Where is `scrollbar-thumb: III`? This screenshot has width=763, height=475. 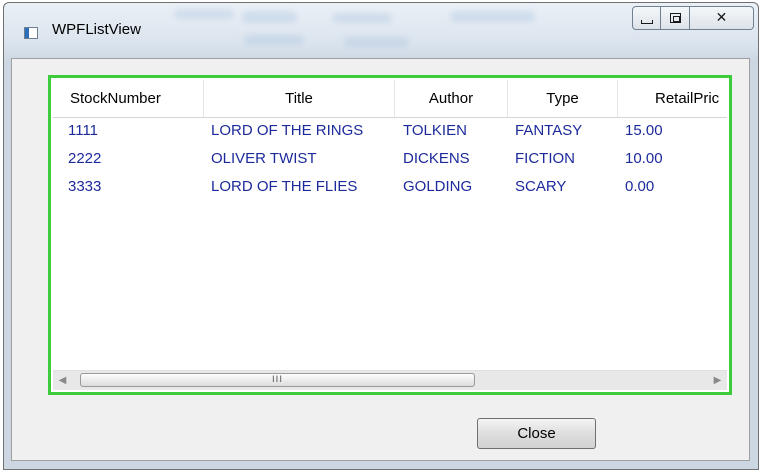
scrollbar-thumb: III is located at coordinates (277, 380).